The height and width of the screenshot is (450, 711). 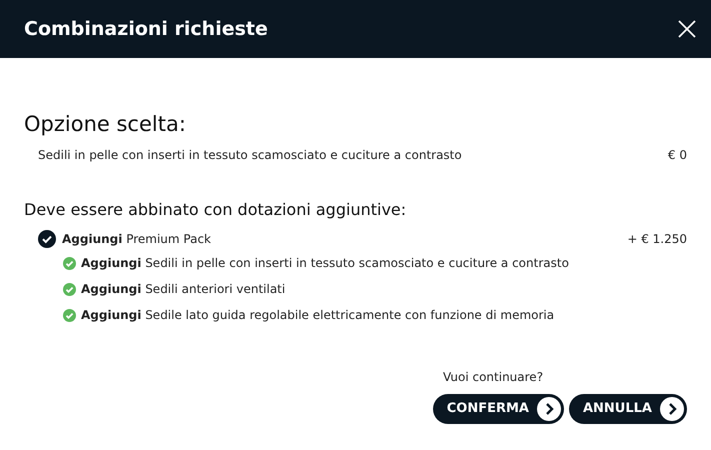 I want to click on item-price: + € 1.250, so click(x=657, y=239).